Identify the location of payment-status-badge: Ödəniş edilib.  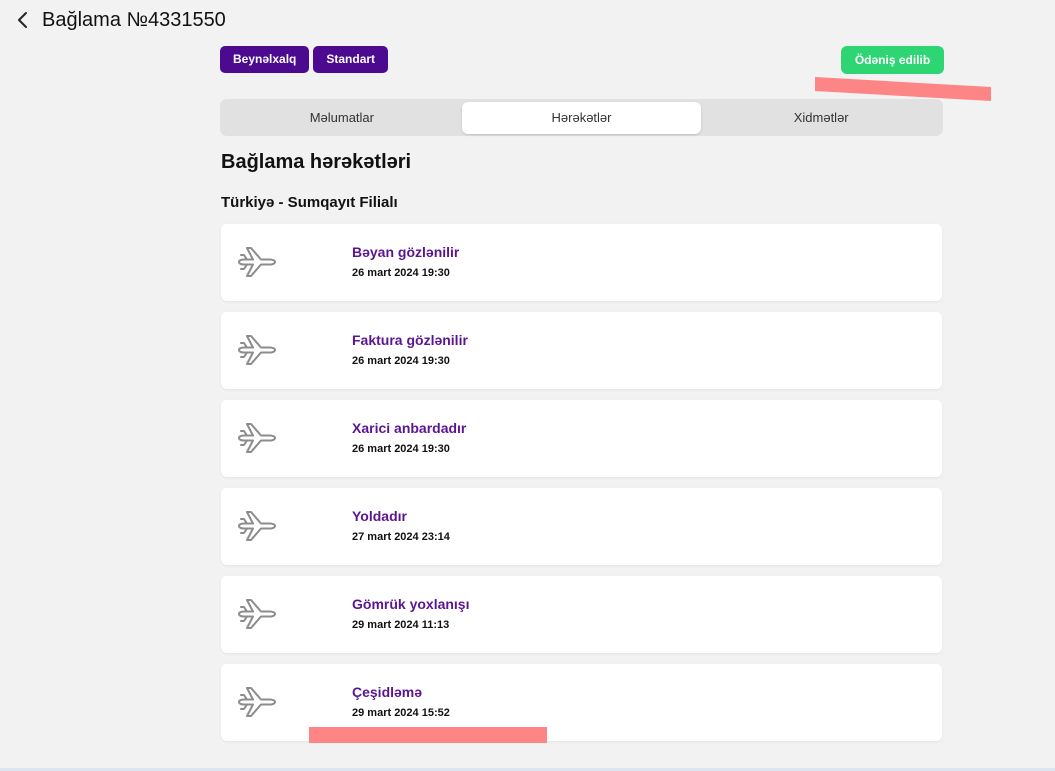
(892, 60).